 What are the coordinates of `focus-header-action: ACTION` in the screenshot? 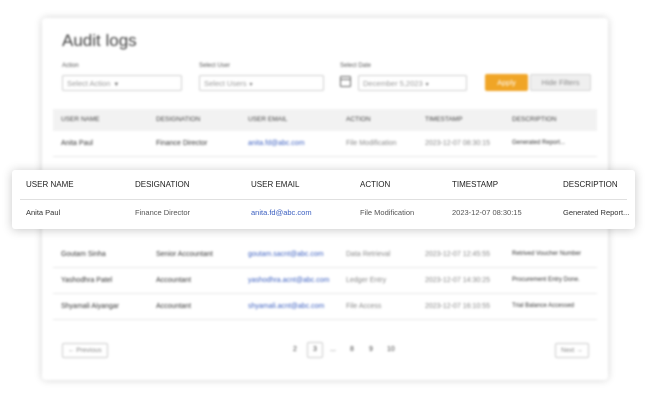 It's located at (375, 184).